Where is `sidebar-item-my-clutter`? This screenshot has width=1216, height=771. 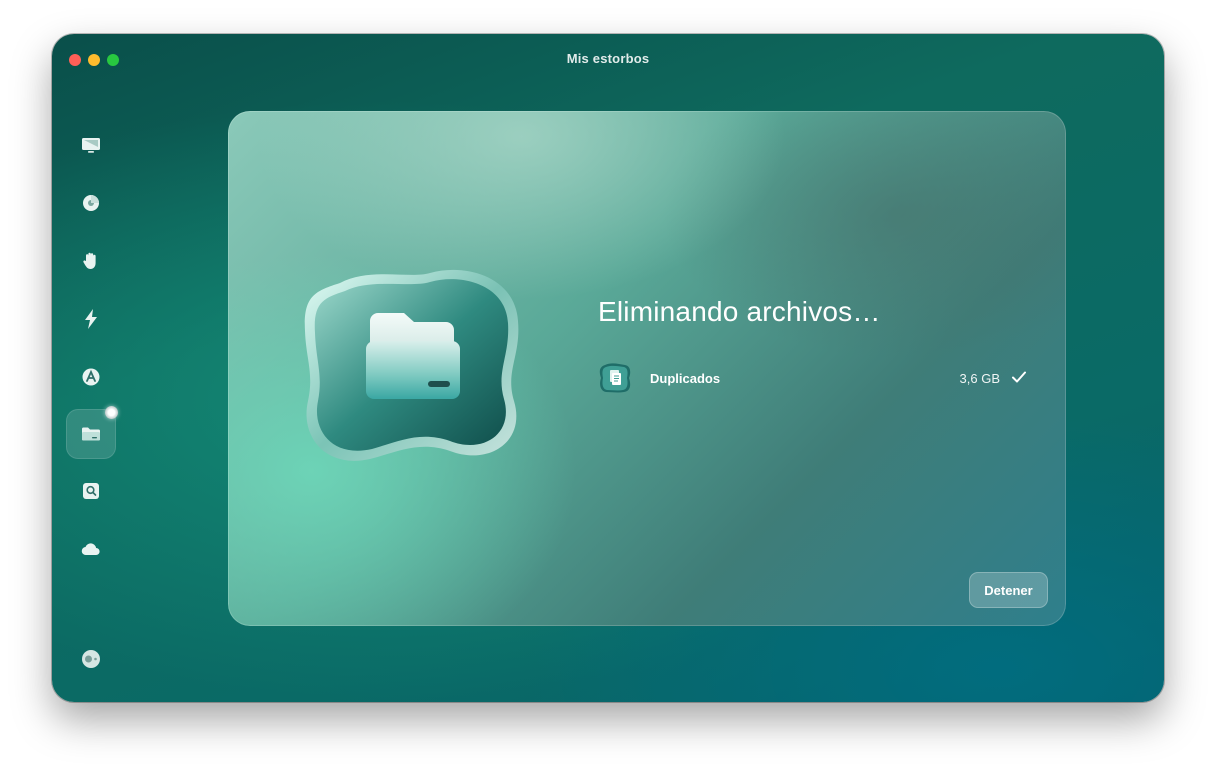
sidebar-item-my-clutter is located at coordinates (92, 432).